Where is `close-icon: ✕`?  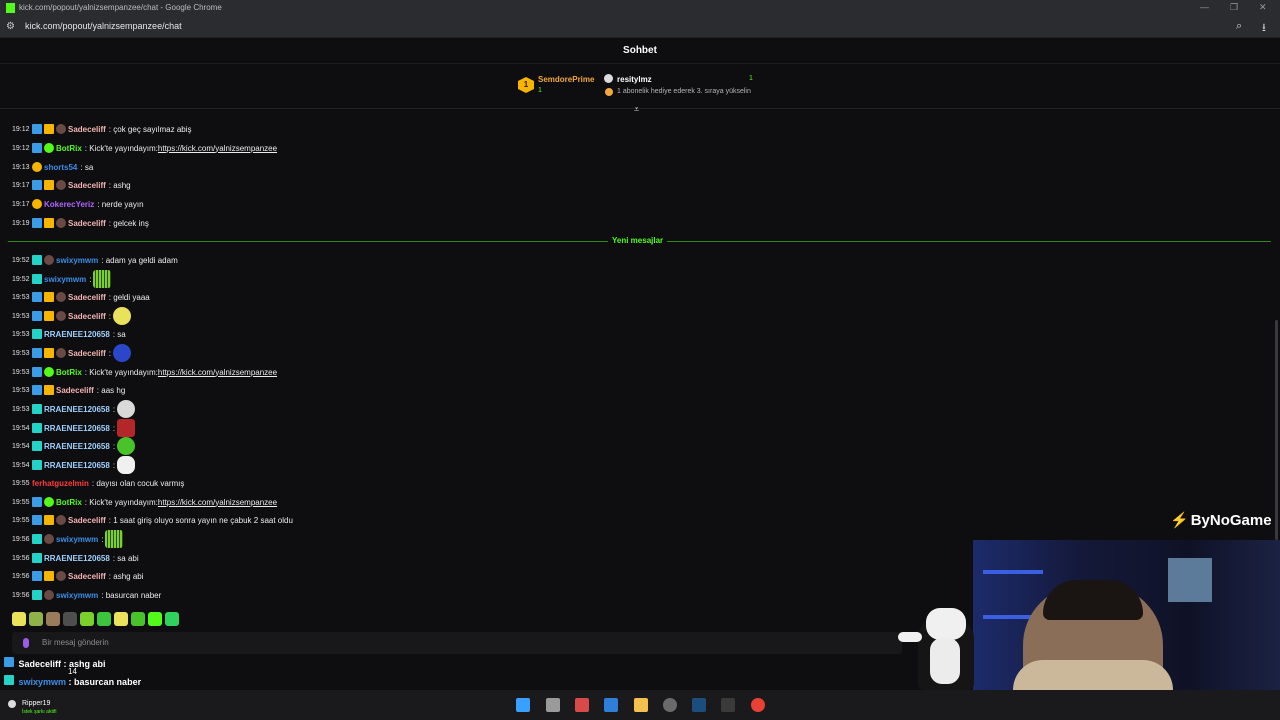
close-icon: ✕ is located at coordinates (1263, 7).